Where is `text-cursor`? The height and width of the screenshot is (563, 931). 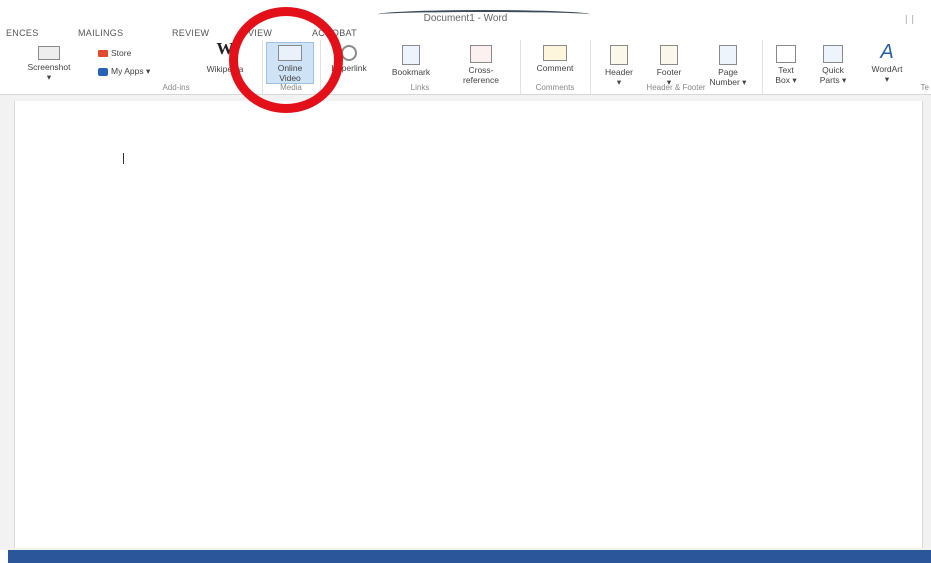 text-cursor is located at coordinates (123, 158).